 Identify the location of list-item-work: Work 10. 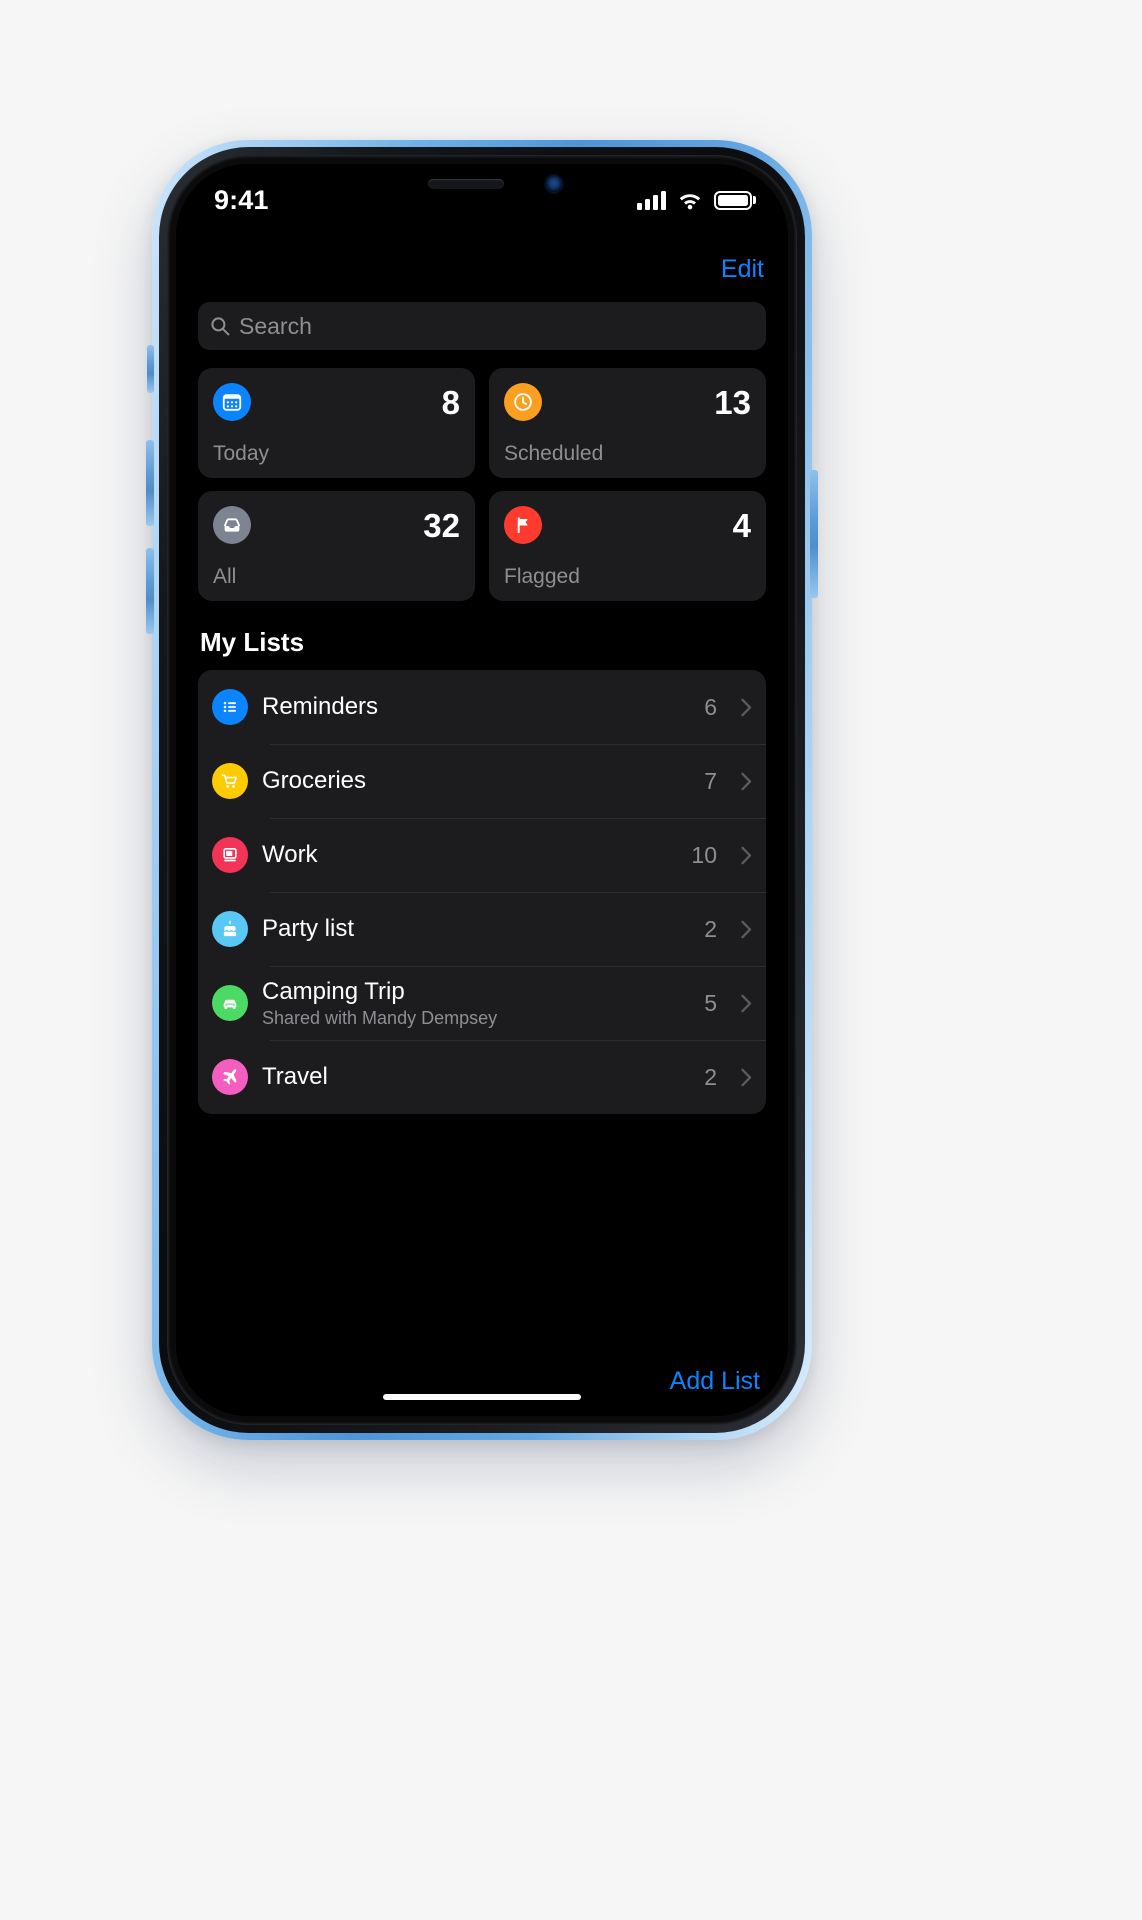
(482, 855).